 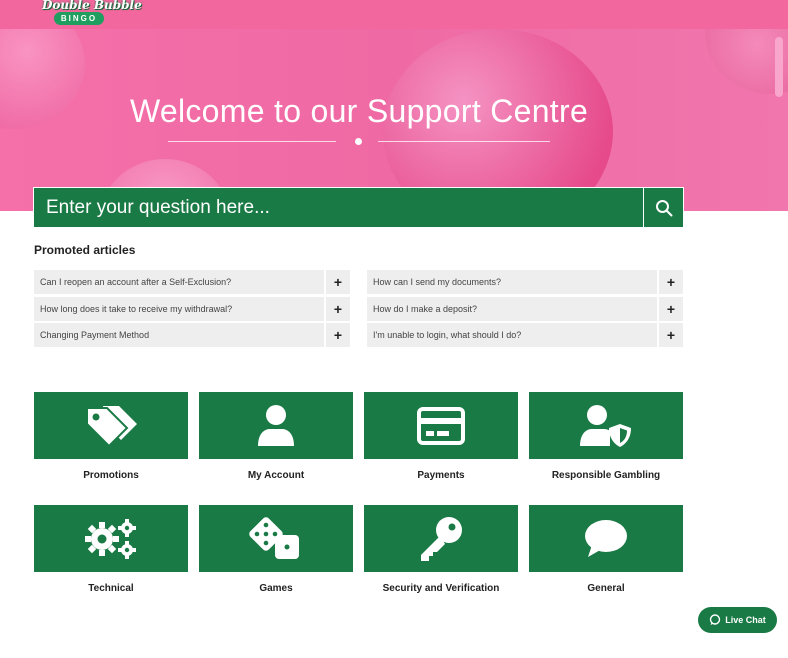 I want to click on live-chat-button: Live Chat, so click(x=737, y=620).